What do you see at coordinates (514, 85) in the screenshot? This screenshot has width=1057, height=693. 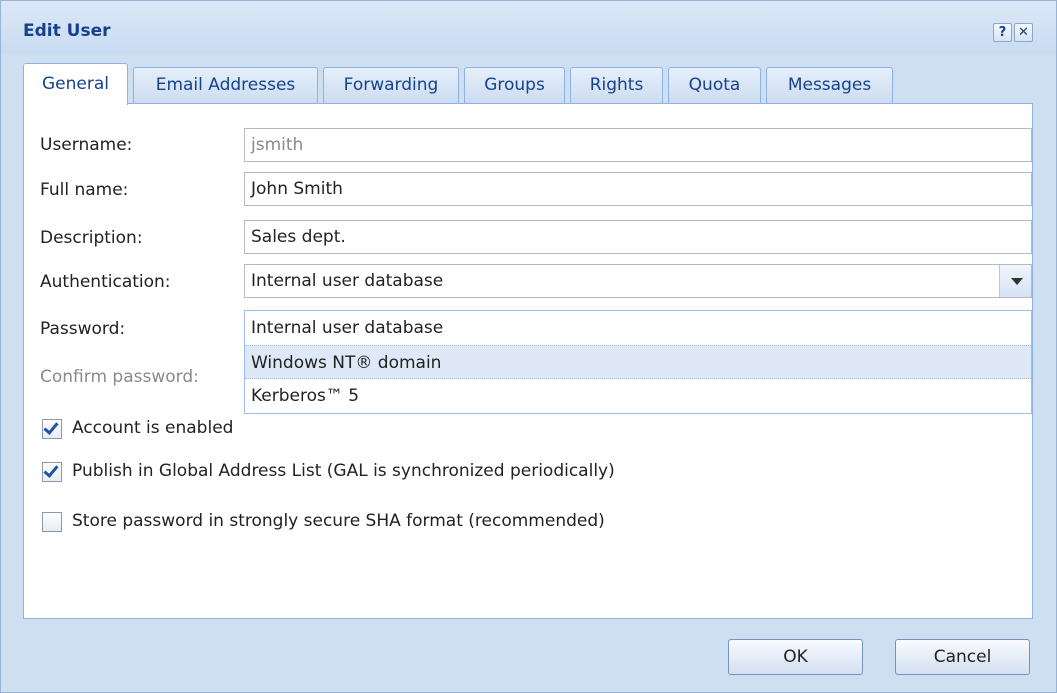 I see `tab-groups: Groups` at bounding box center [514, 85].